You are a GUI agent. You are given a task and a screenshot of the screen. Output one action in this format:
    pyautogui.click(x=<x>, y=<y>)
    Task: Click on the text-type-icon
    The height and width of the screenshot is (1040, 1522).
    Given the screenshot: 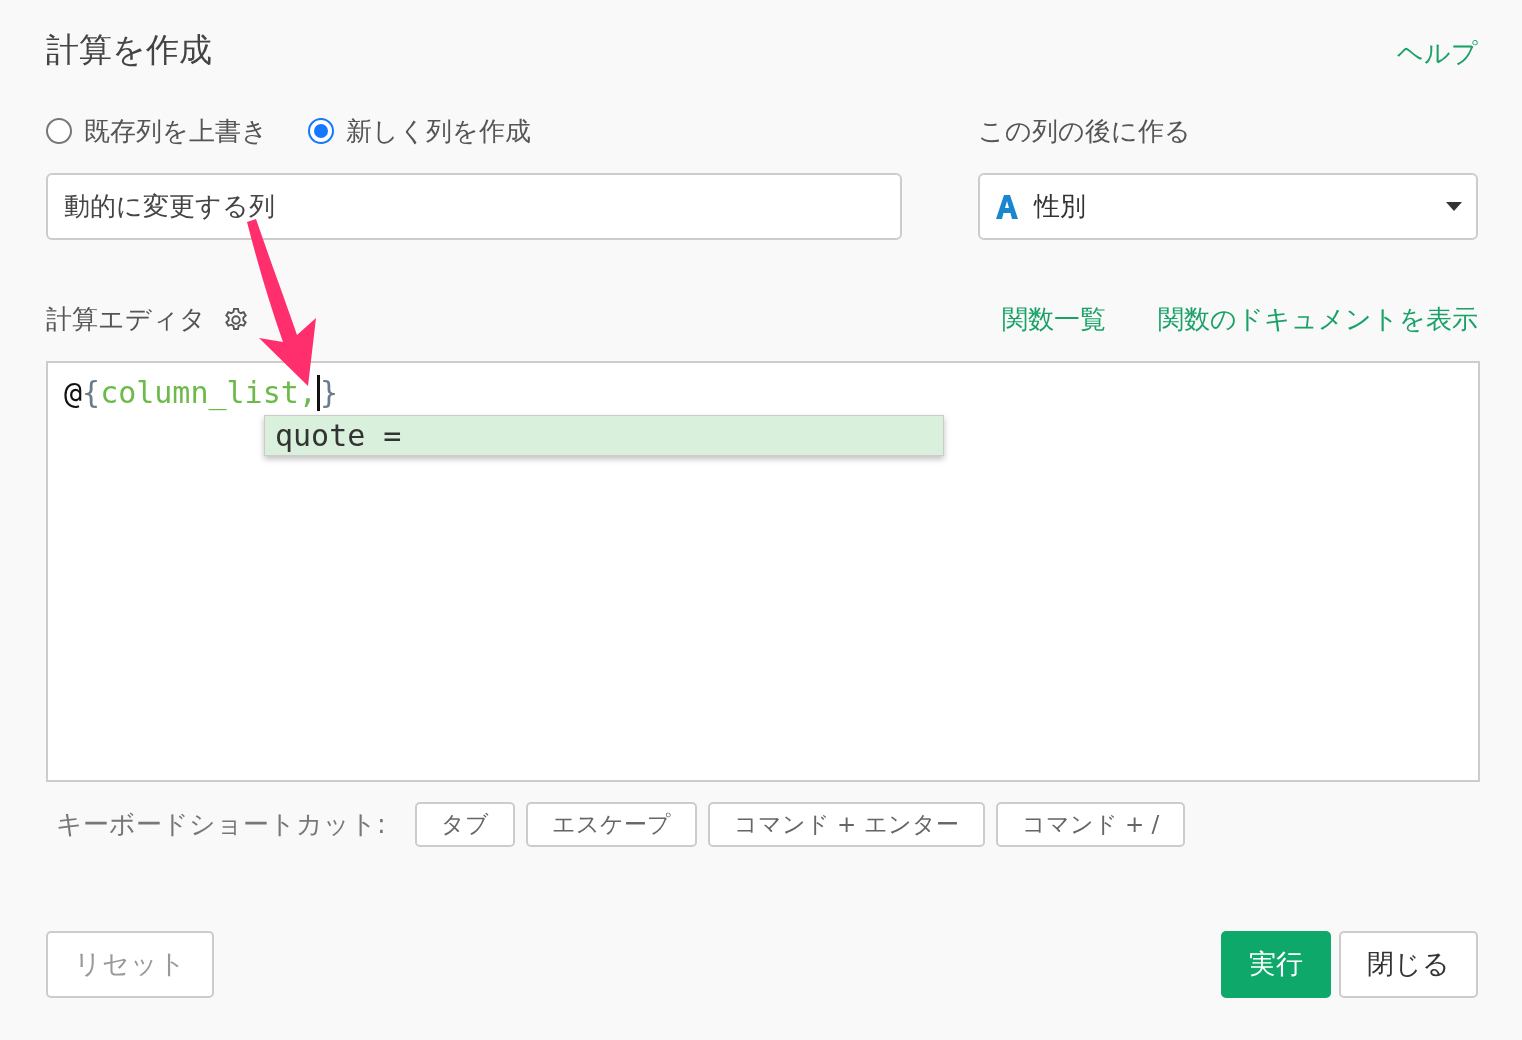 What is the action you would take?
    pyautogui.click(x=1007, y=206)
    